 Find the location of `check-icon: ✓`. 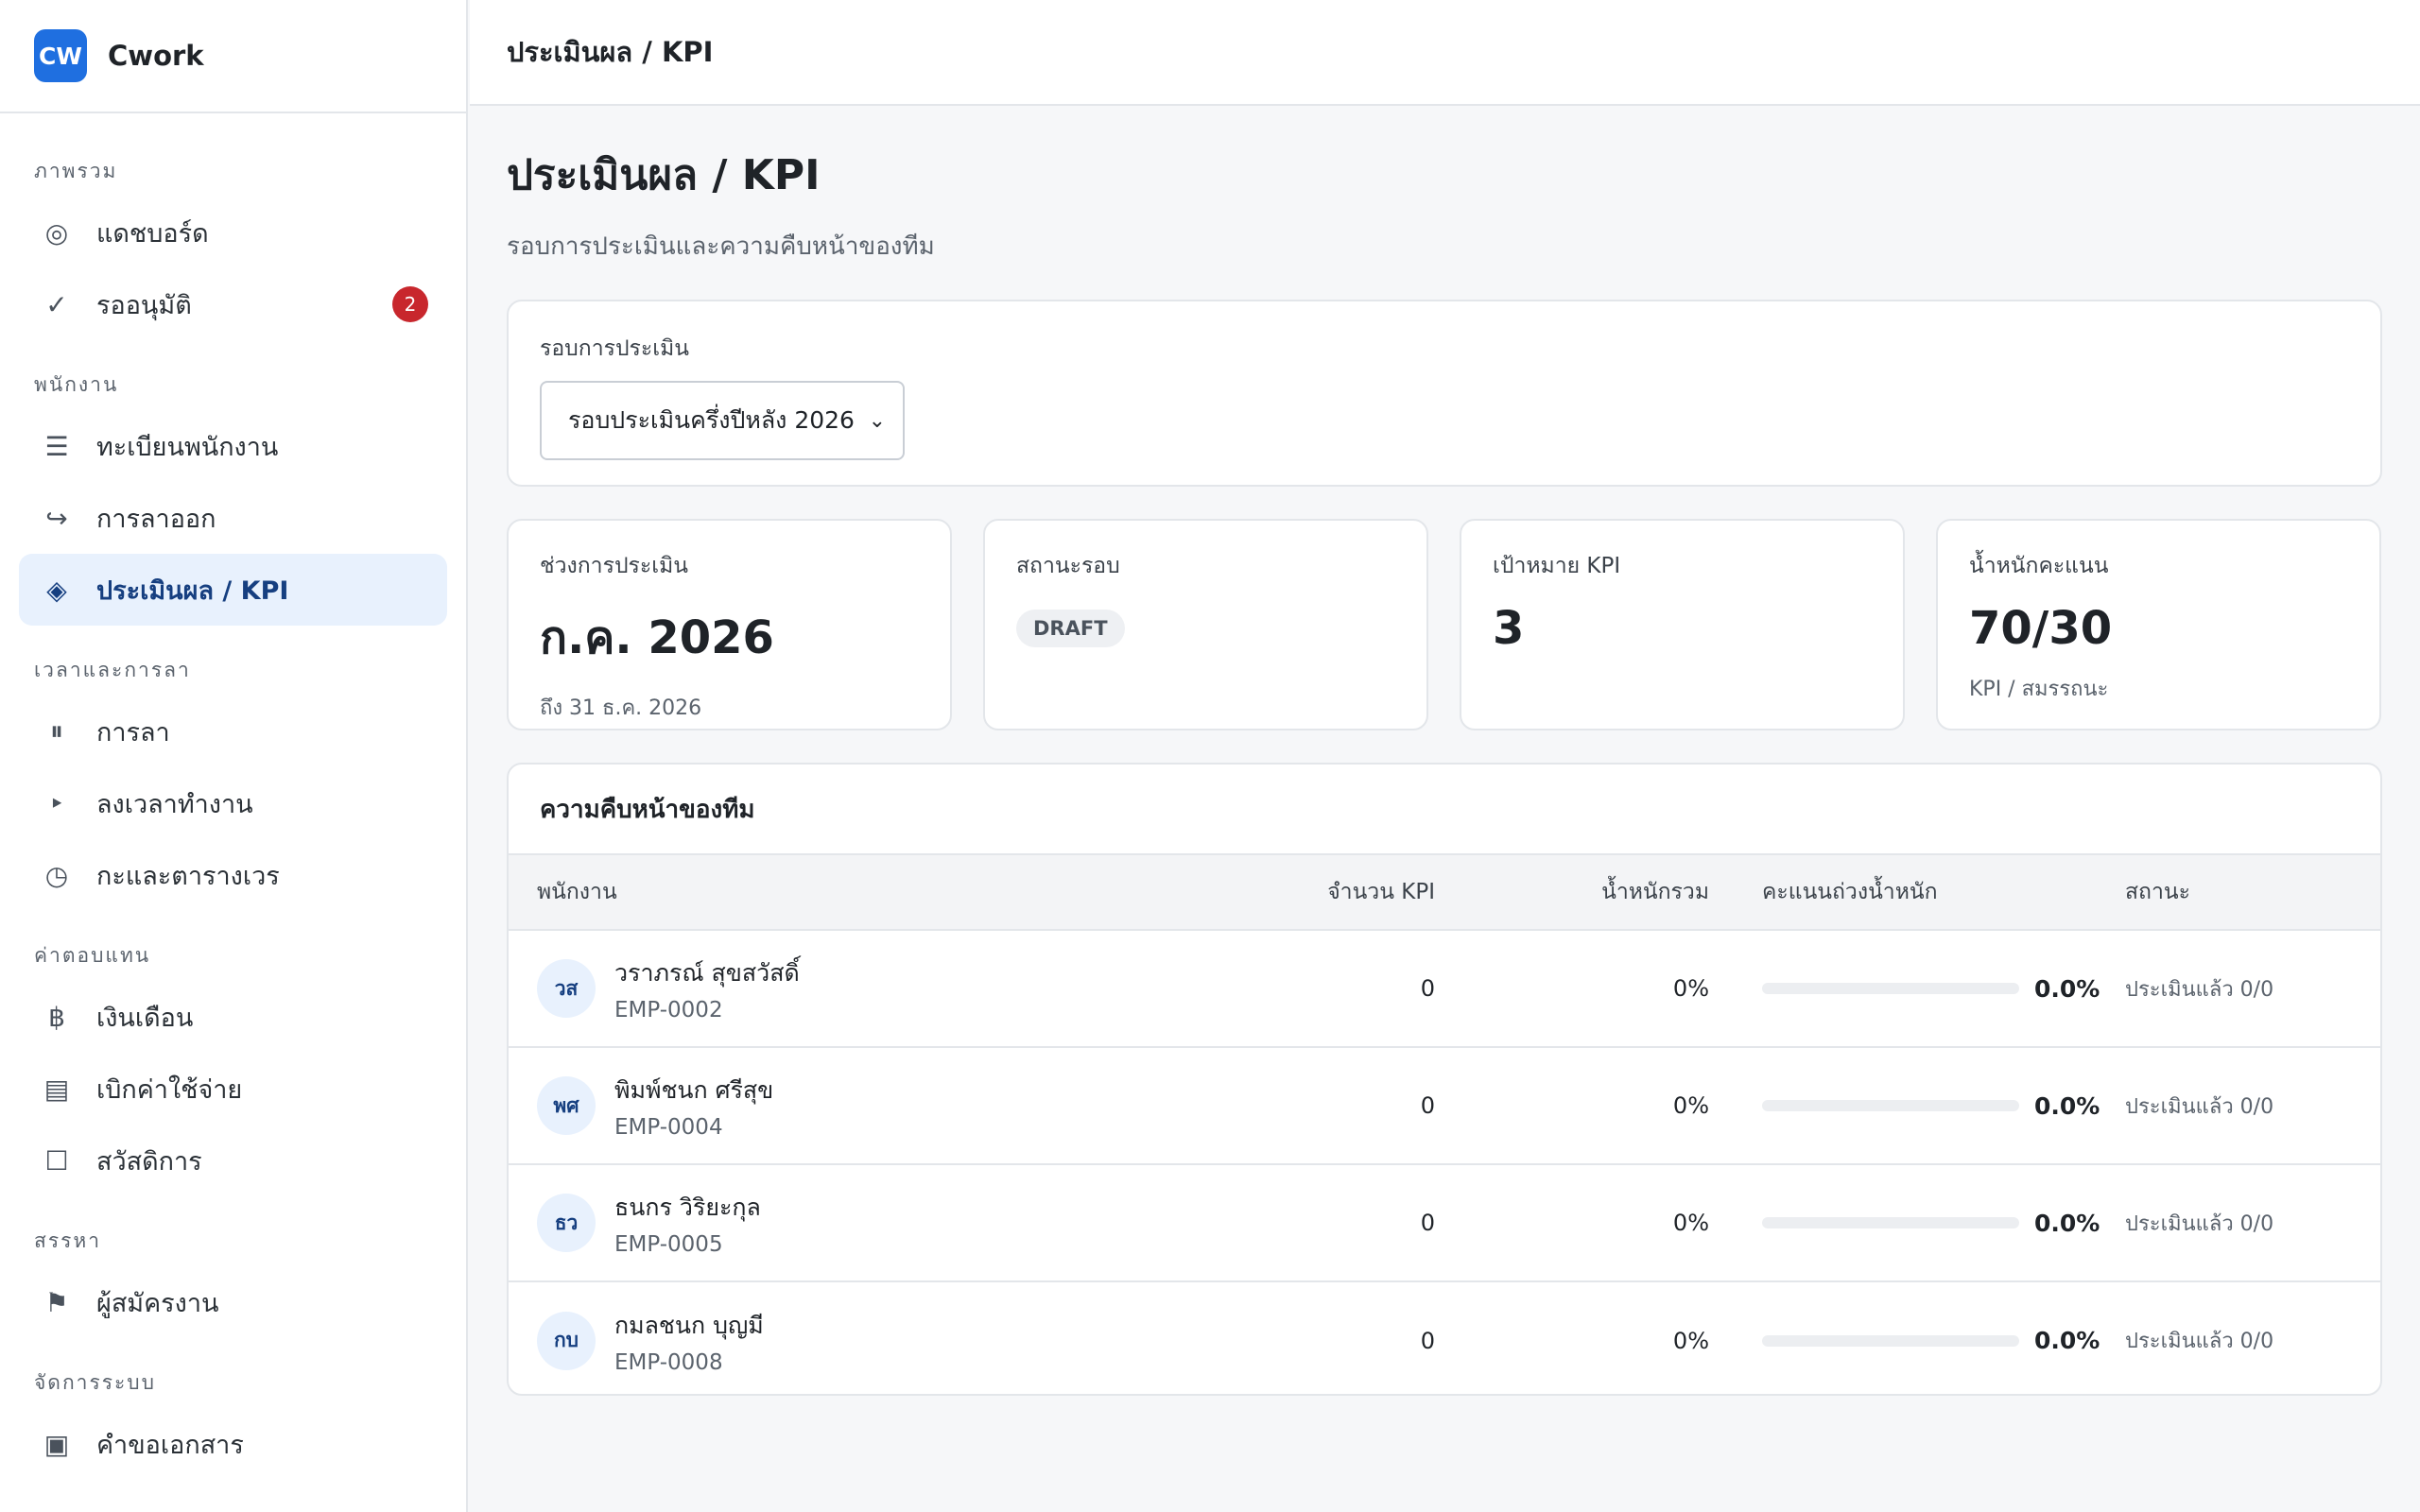

check-icon: ✓ is located at coordinates (56, 304).